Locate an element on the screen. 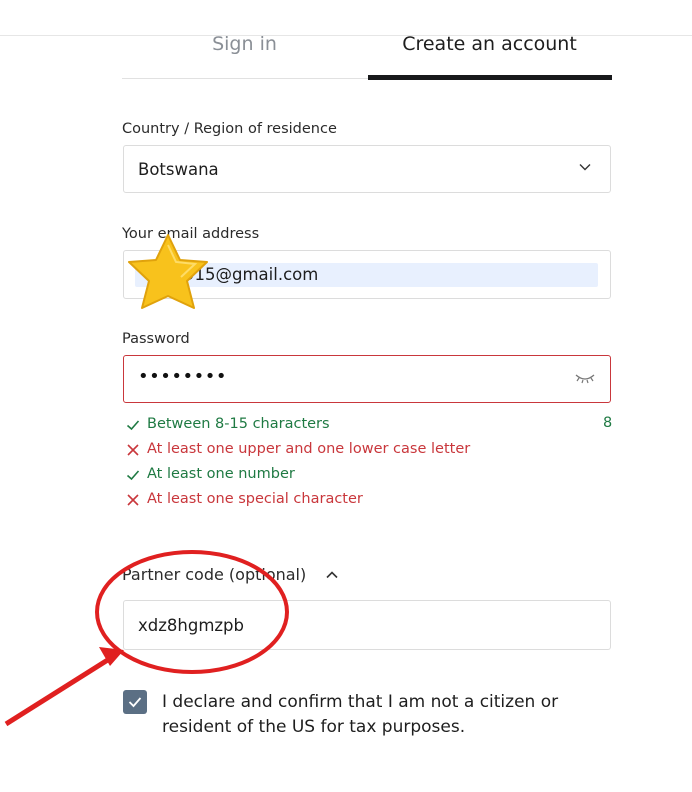  tab-sign-in: Sign in is located at coordinates (244, 55).